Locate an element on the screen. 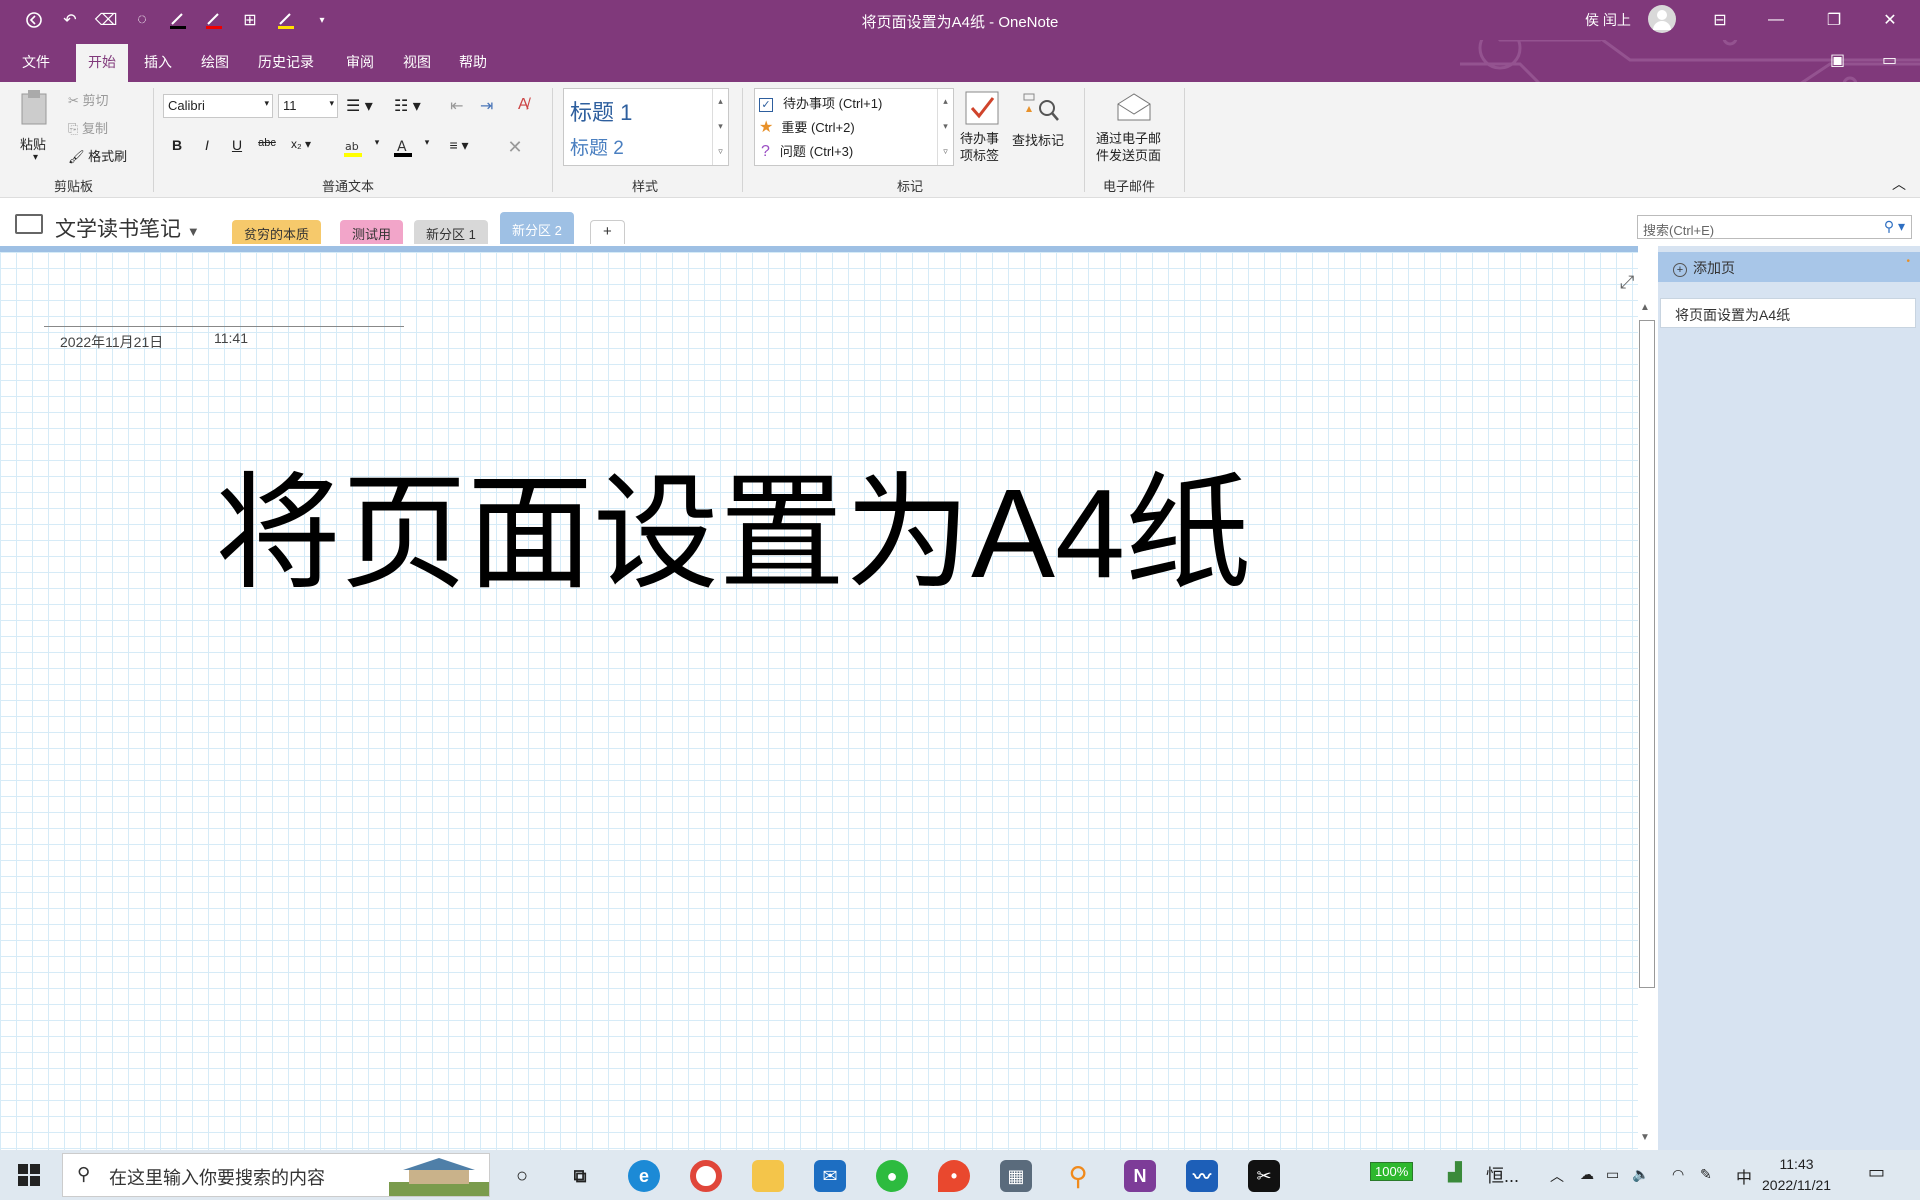 This screenshot has width=1920, height=1200. italic-icon: I is located at coordinates (207, 148).